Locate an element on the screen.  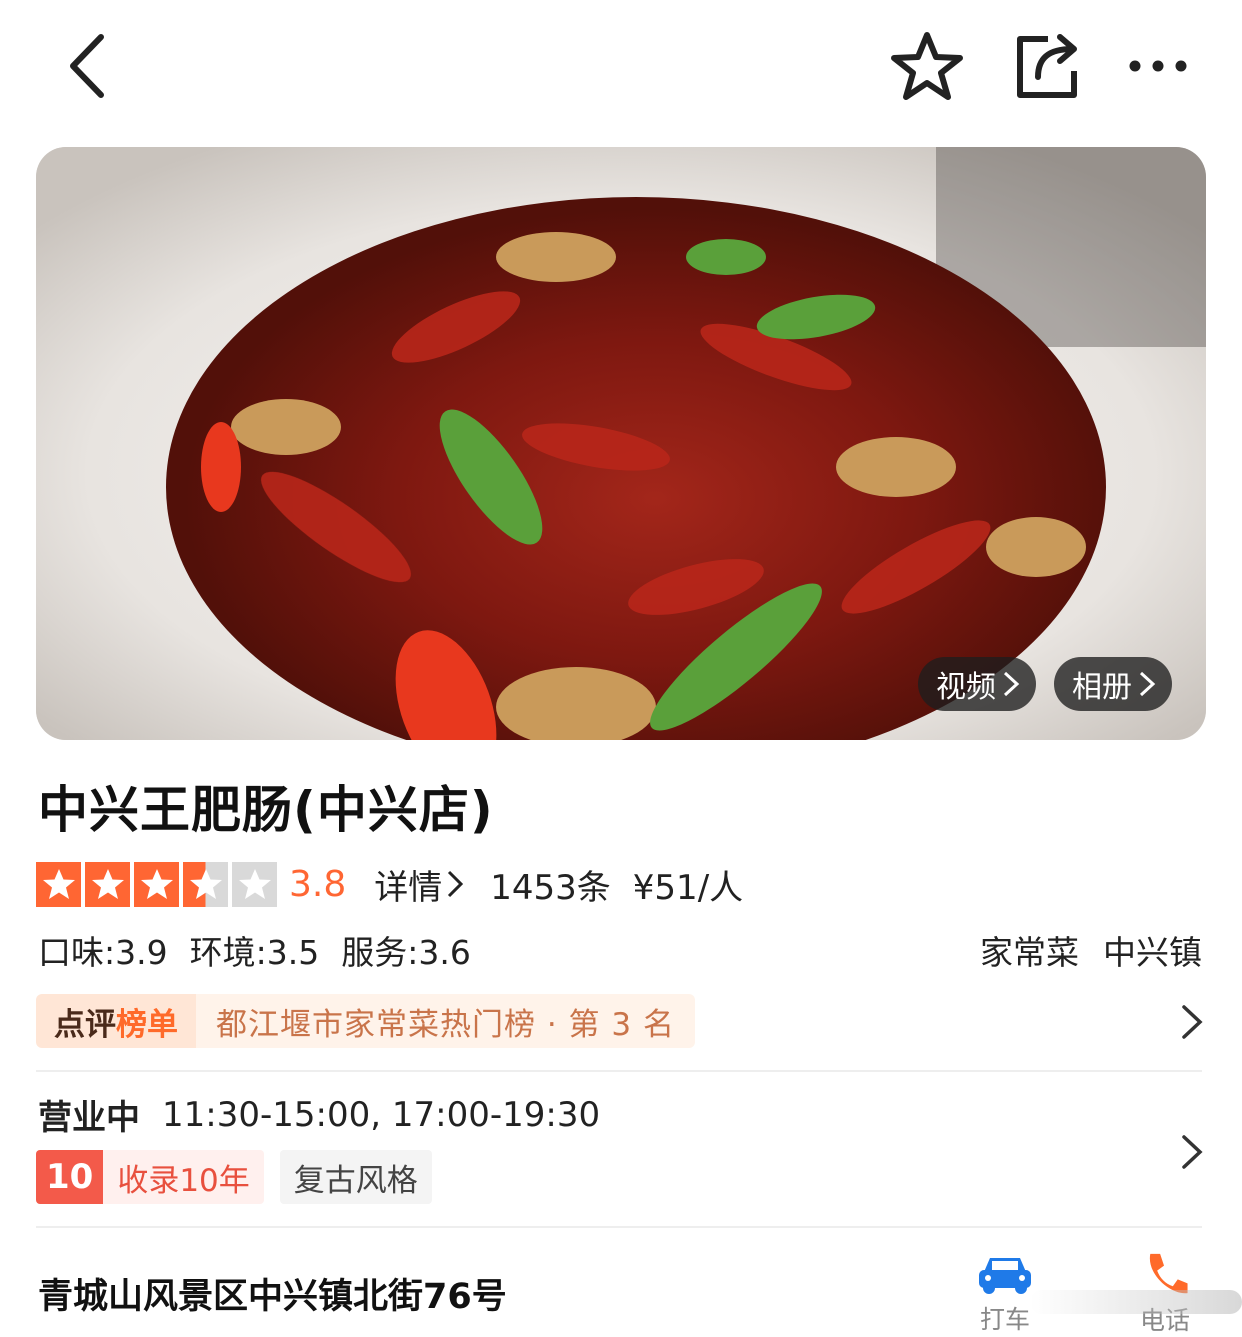
top-nav-bar is located at coordinates (621, 65).